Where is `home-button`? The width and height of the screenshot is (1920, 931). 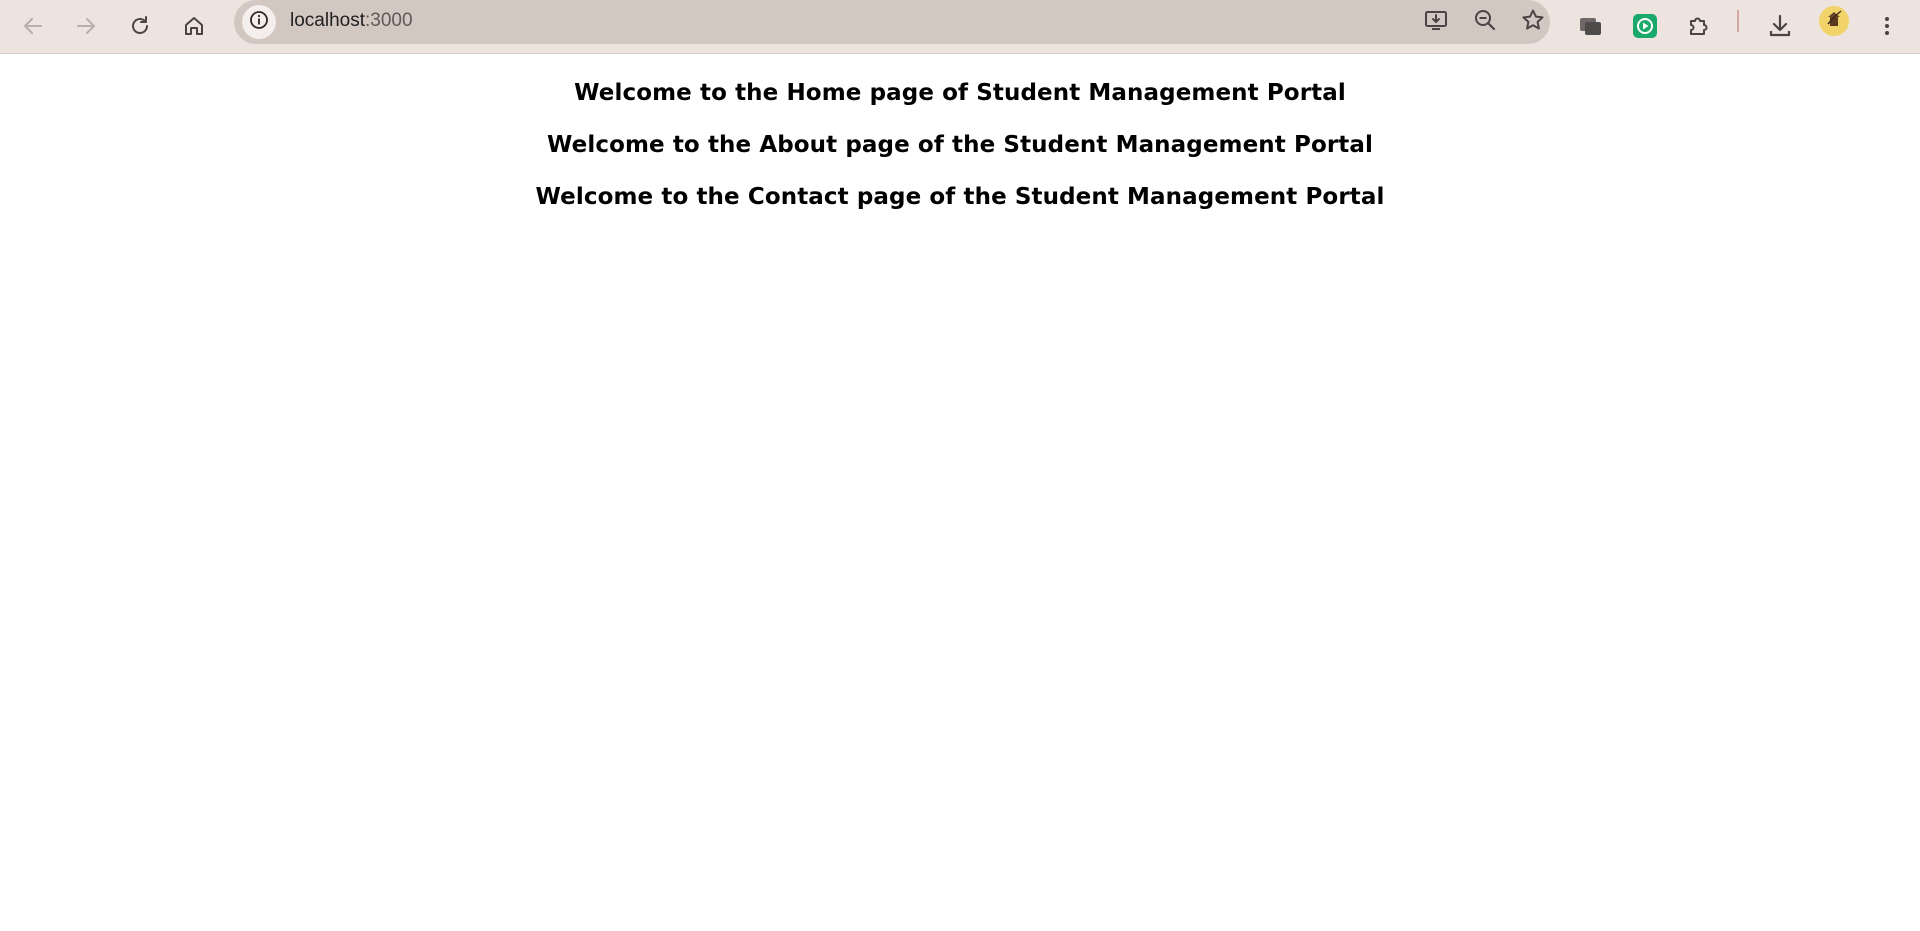
home-button is located at coordinates (194, 26).